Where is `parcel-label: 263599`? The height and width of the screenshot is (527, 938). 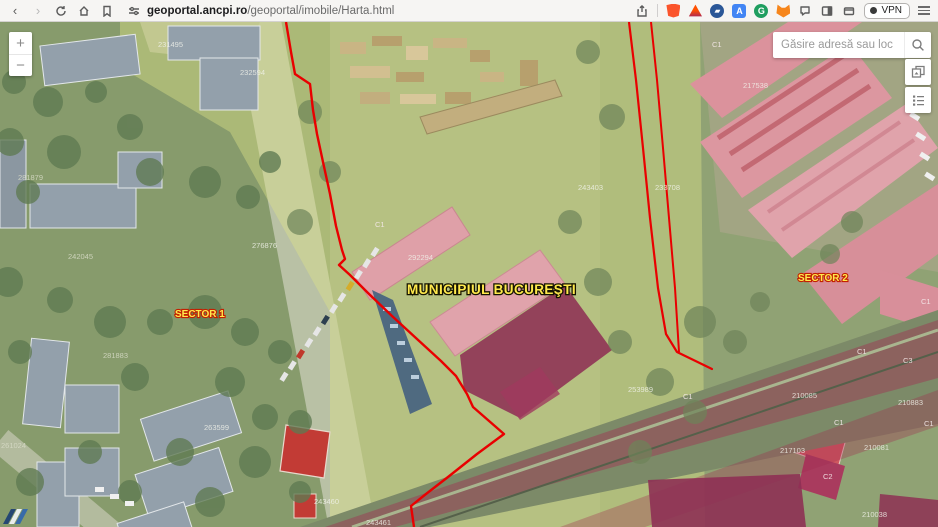 parcel-label: 263599 is located at coordinates (216, 427).